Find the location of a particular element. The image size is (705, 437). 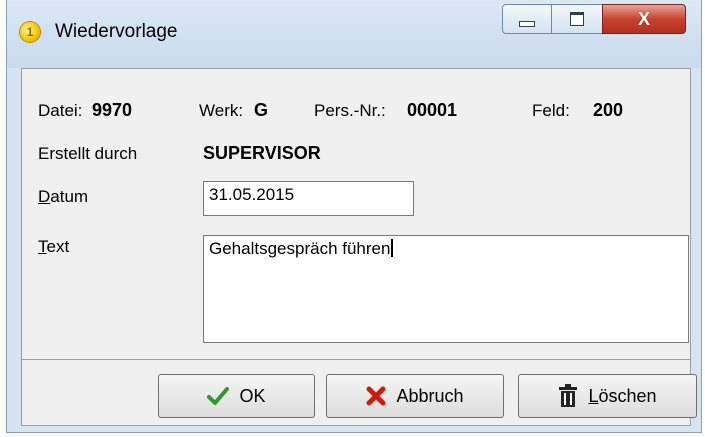

datum-input: 31.05.2015 is located at coordinates (308, 198).